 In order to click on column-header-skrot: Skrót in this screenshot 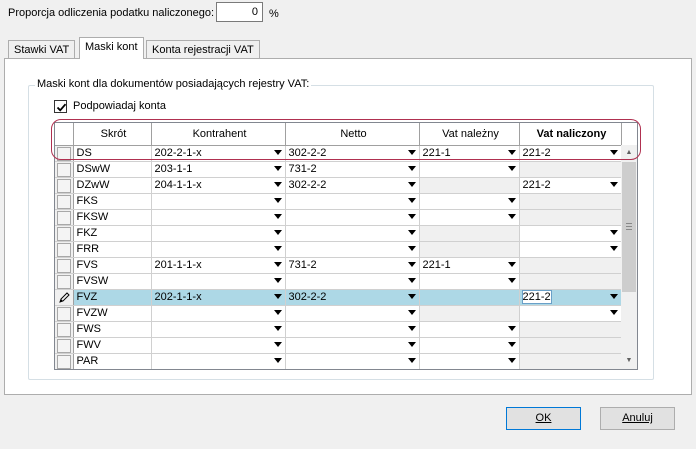, I will do `click(112, 134)`.